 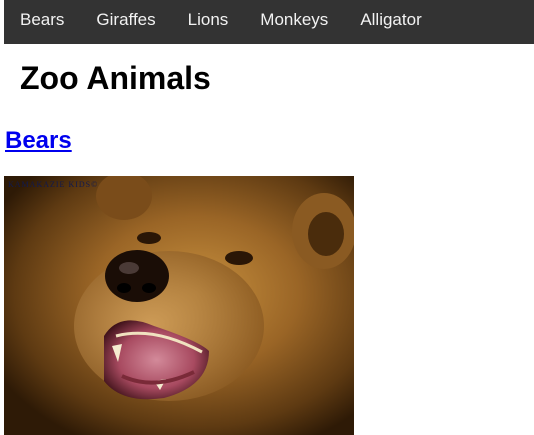 I want to click on nav-link-lions: Lions, so click(x=208, y=22).